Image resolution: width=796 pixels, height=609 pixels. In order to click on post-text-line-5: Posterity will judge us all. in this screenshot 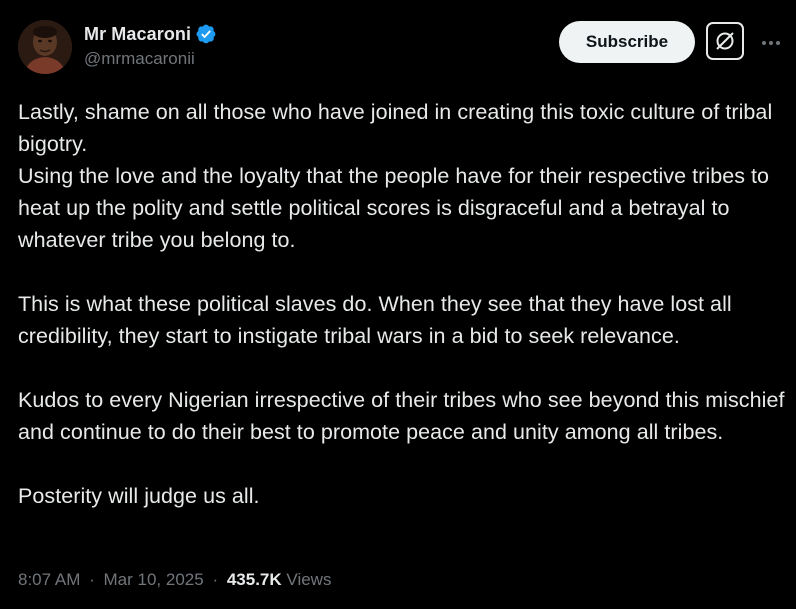, I will do `click(139, 496)`.